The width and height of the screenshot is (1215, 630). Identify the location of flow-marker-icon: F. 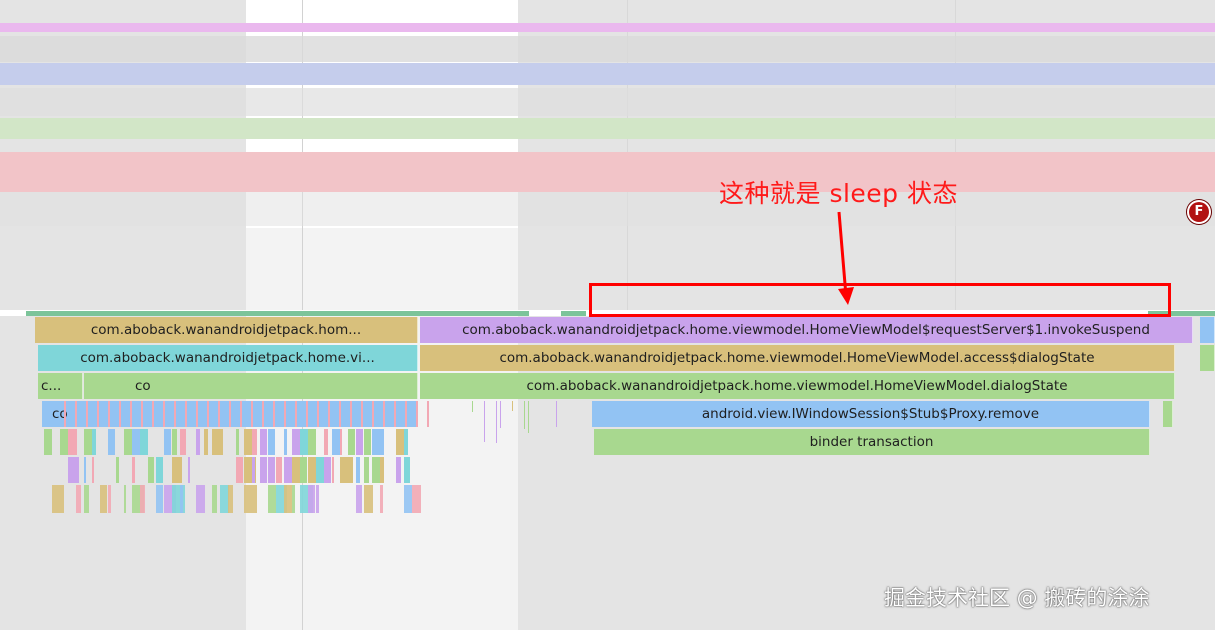
(1199, 212).